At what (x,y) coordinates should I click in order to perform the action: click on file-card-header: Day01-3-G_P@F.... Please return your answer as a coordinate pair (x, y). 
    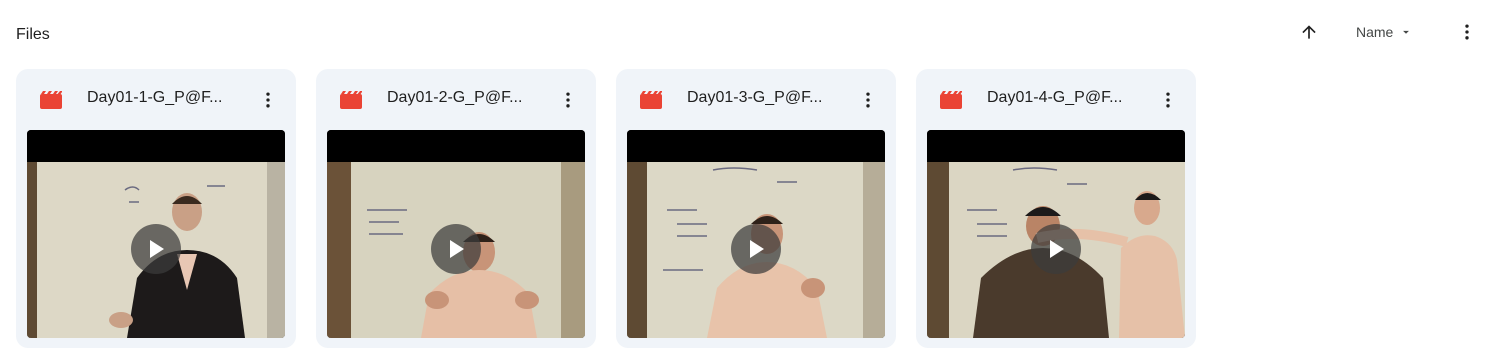
    Looking at the image, I should click on (756, 100).